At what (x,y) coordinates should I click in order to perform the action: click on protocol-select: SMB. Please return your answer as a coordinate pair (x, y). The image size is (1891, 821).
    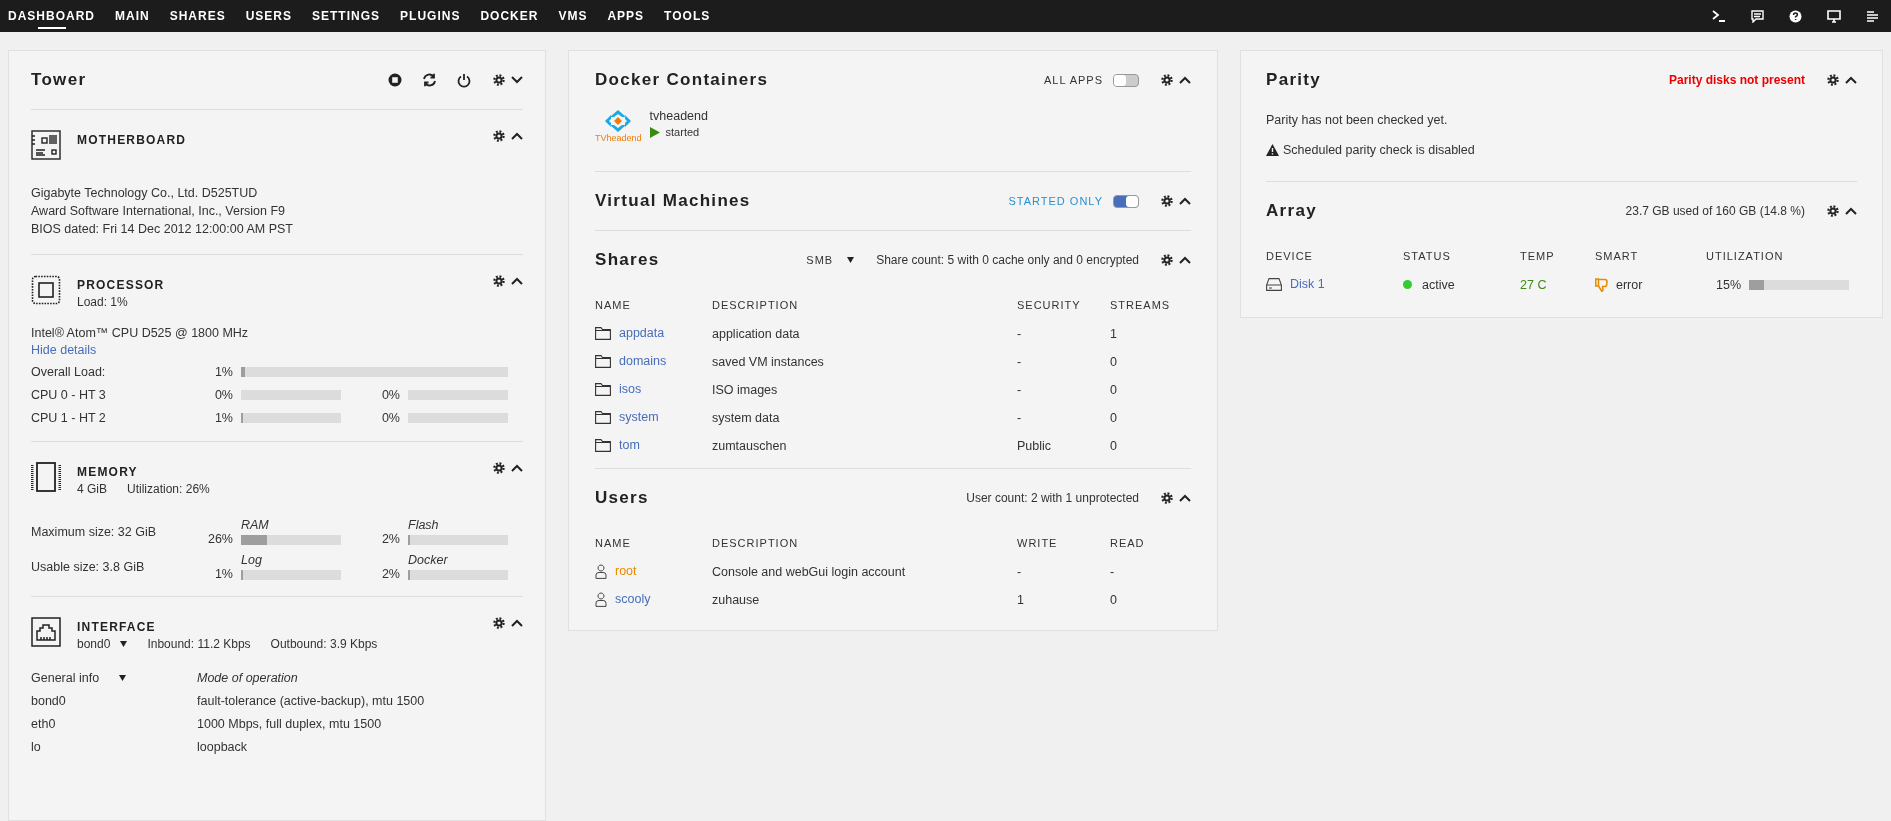
    Looking at the image, I should click on (830, 260).